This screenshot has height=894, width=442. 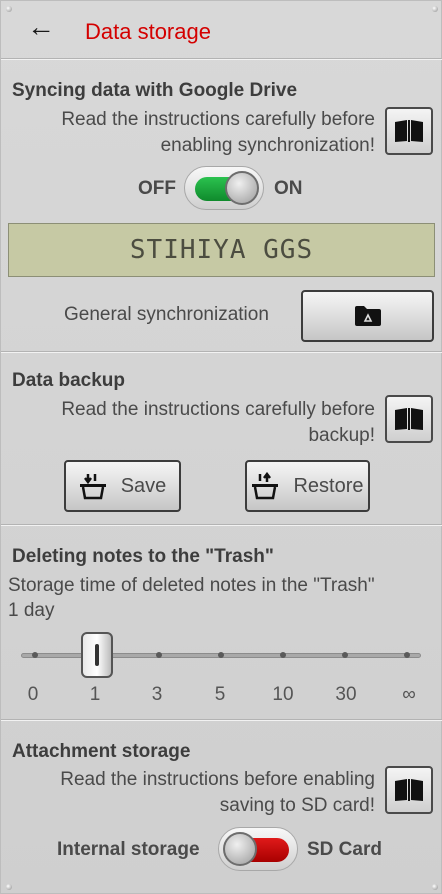 I want to click on trash-slider-thumb, so click(x=97, y=655).